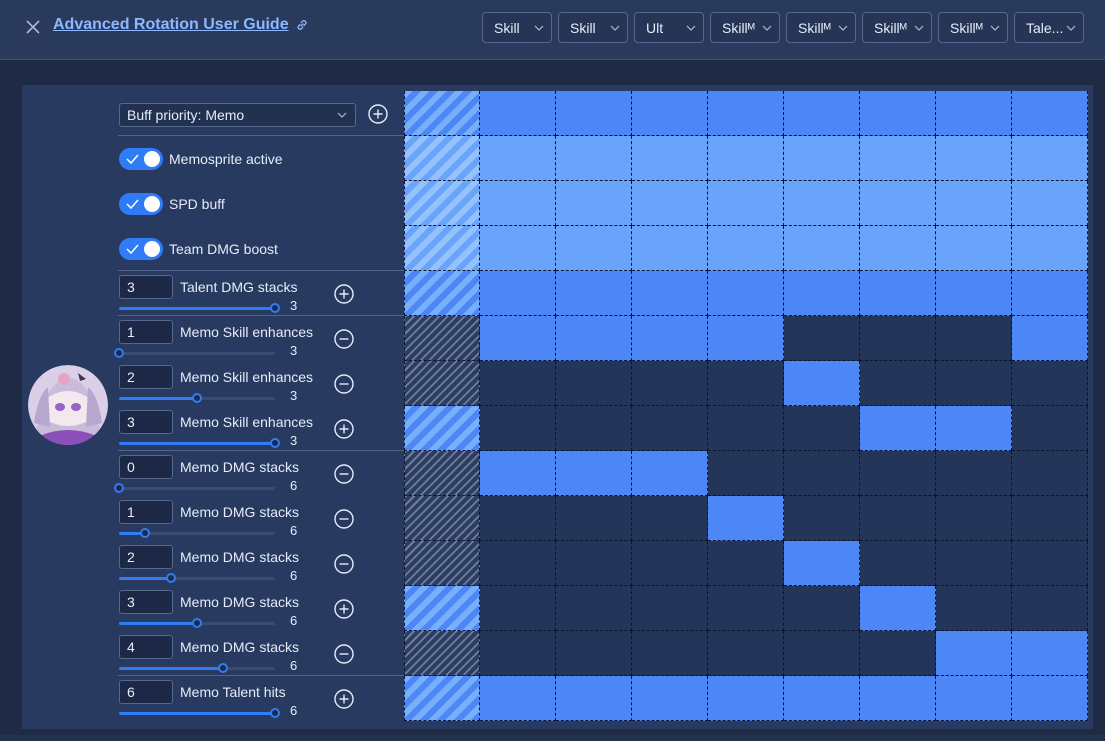 The image size is (1105, 741). I want to click on close-icon, so click(33, 27).